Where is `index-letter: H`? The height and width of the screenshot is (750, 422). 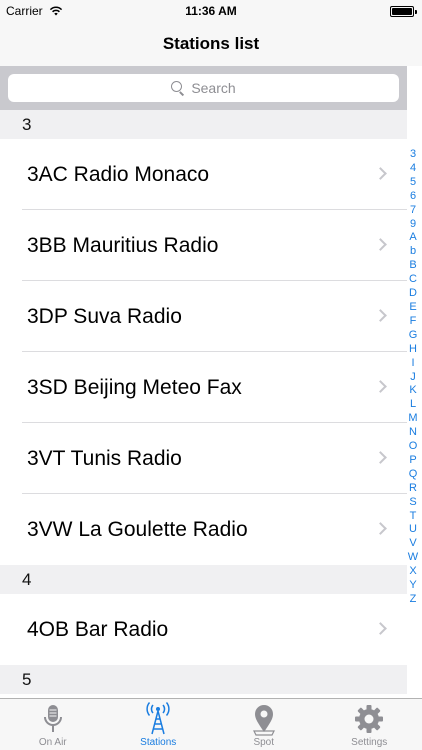
index-letter: H is located at coordinates (413, 350).